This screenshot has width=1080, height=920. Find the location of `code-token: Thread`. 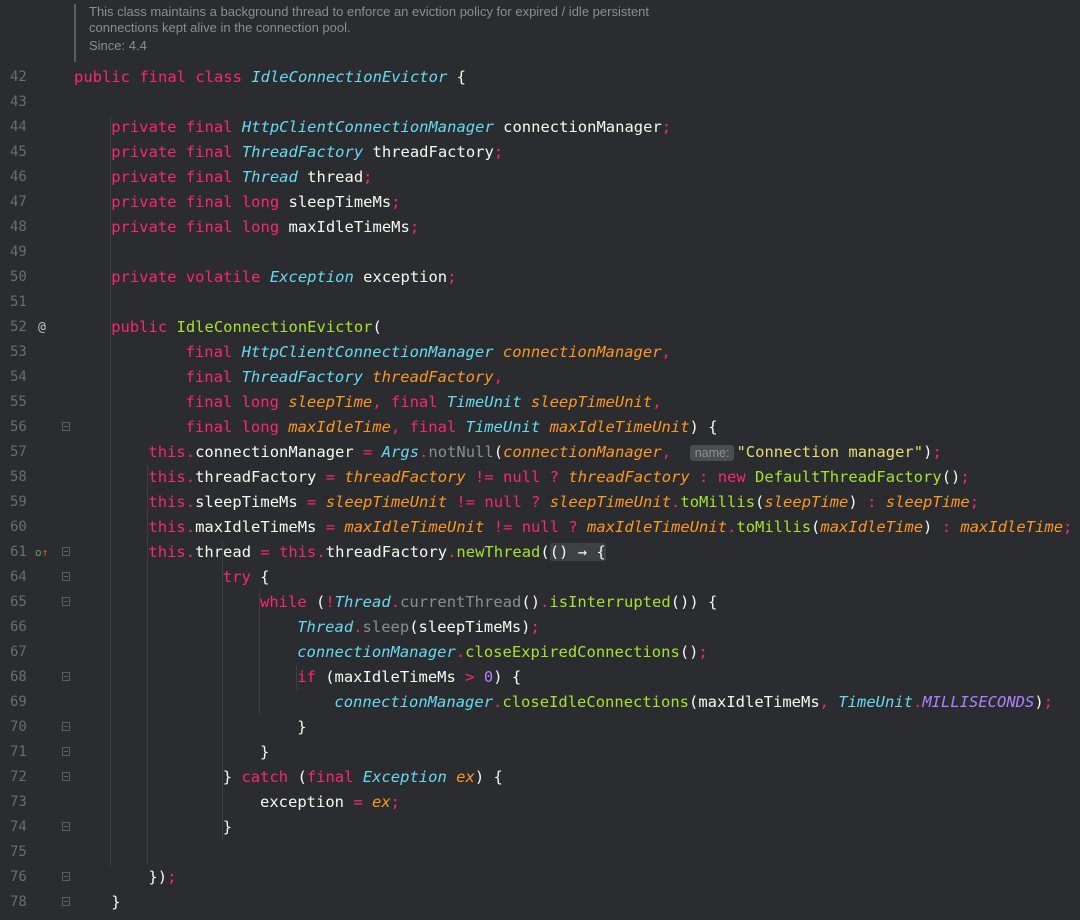

code-token: Thread is located at coordinates (362, 602).